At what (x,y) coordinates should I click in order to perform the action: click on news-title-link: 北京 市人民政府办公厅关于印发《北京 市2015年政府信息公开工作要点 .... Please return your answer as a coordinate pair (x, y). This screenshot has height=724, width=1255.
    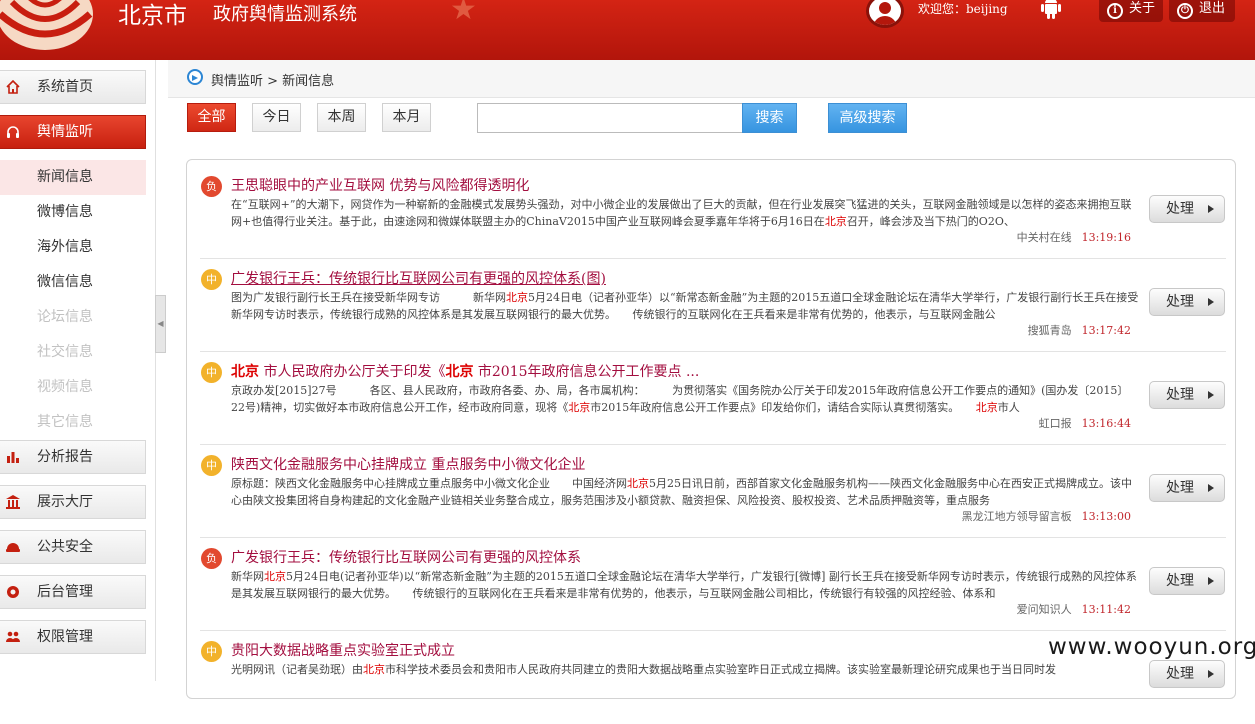
    Looking at the image, I should click on (671, 371).